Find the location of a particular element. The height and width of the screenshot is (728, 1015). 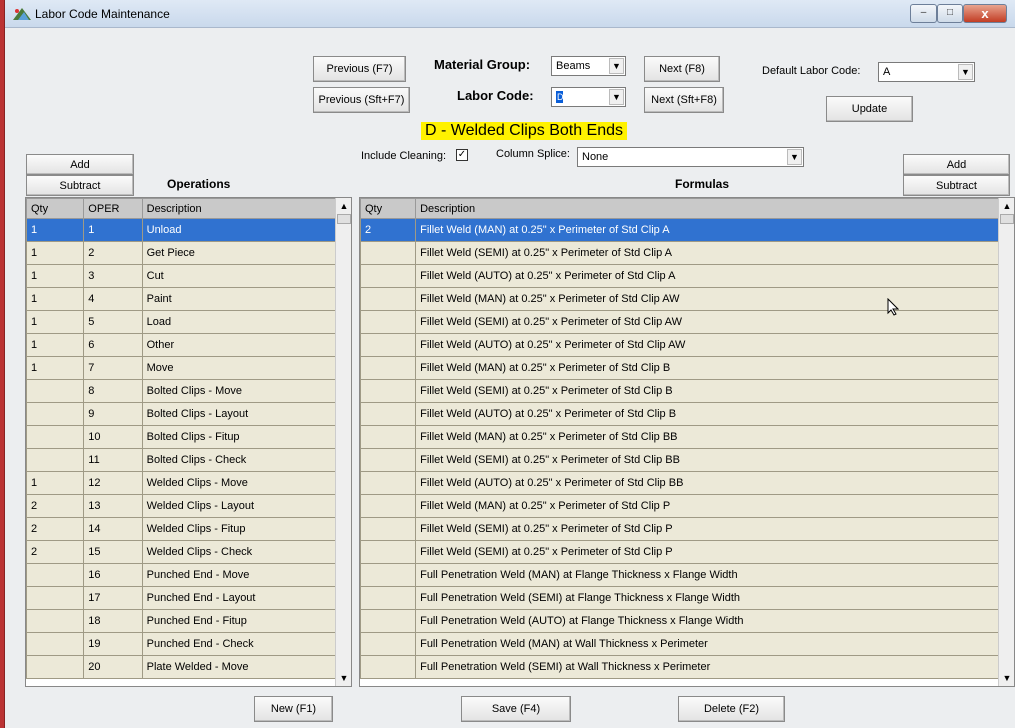

oper-cell: 11 is located at coordinates (113, 460).